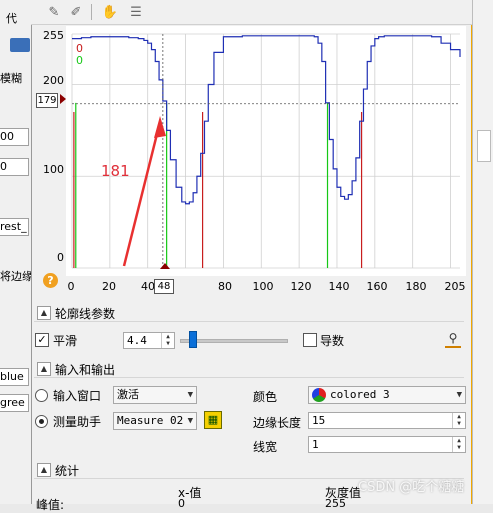 This screenshot has width=493, height=513. What do you see at coordinates (14, 403) in the screenshot?
I see `background-field-green: gree` at bounding box center [14, 403].